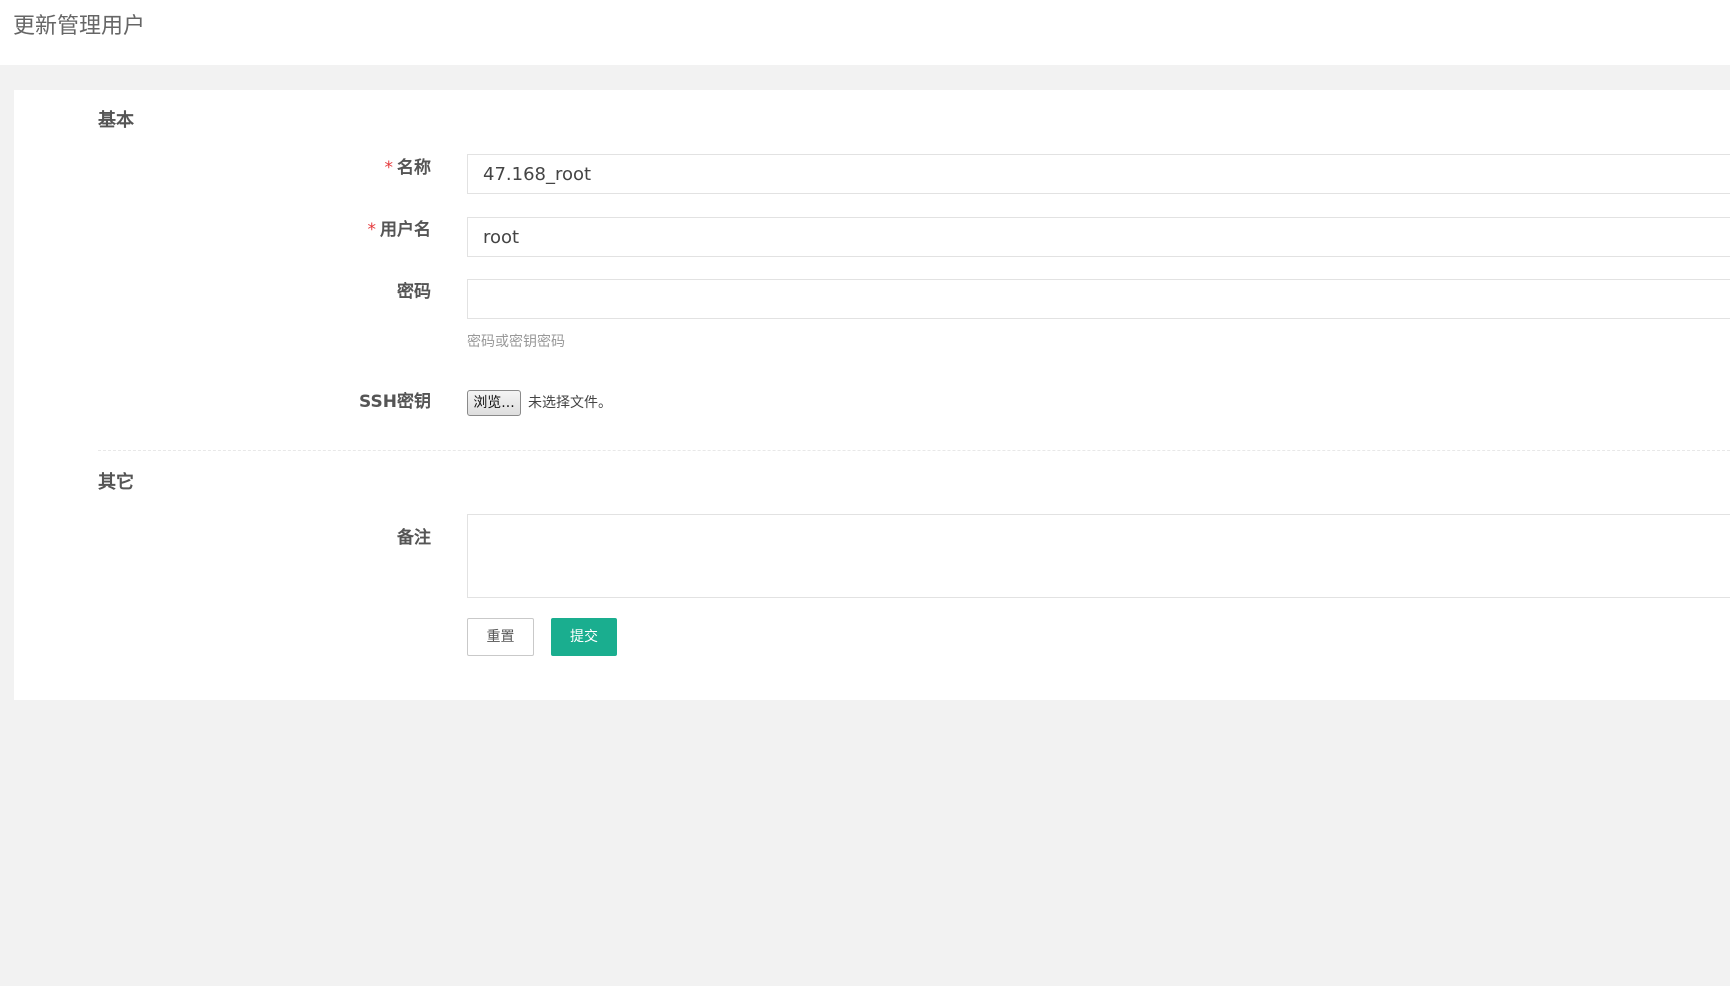  What do you see at coordinates (1098, 556) in the screenshot?
I see `remark-textarea` at bounding box center [1098, 556].